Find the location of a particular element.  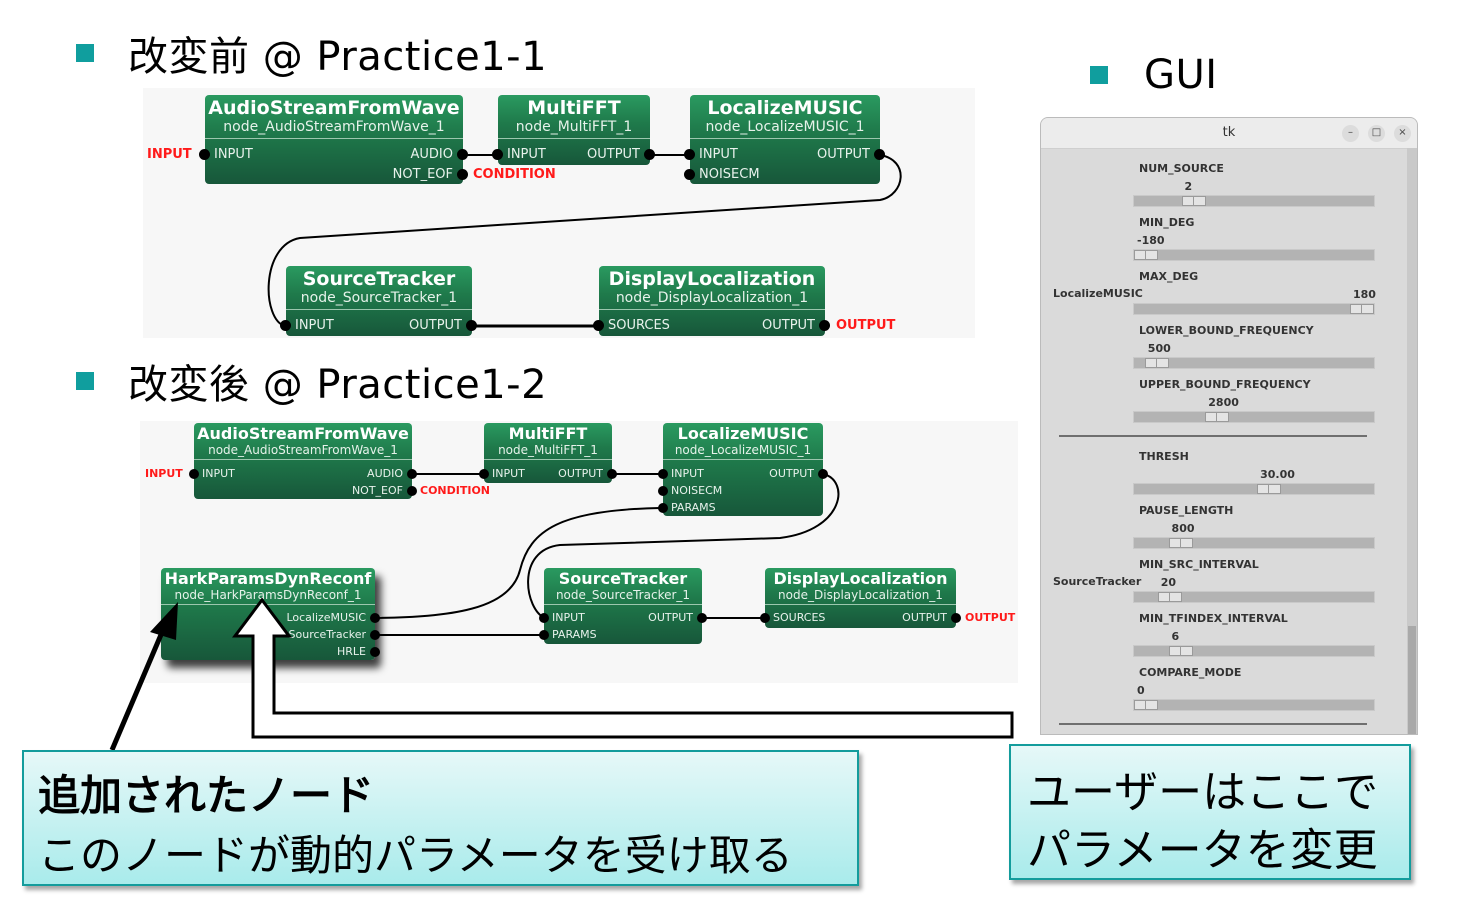

slider-value: 800 is located at coordinates (1183, 528).